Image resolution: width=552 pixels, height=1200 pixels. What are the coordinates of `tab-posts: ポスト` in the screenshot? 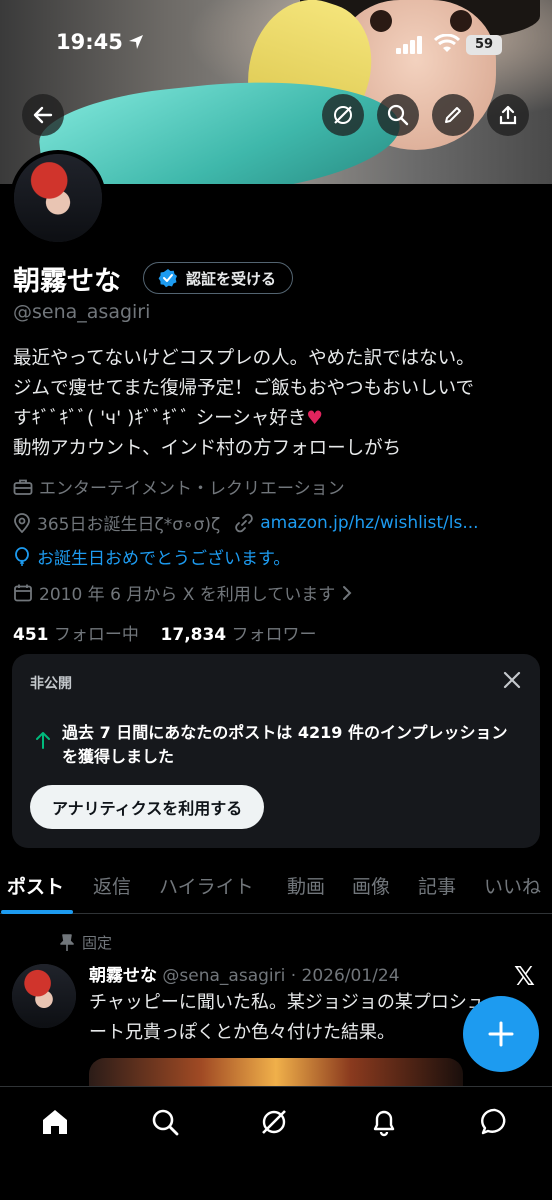 It's located at (35, 885).